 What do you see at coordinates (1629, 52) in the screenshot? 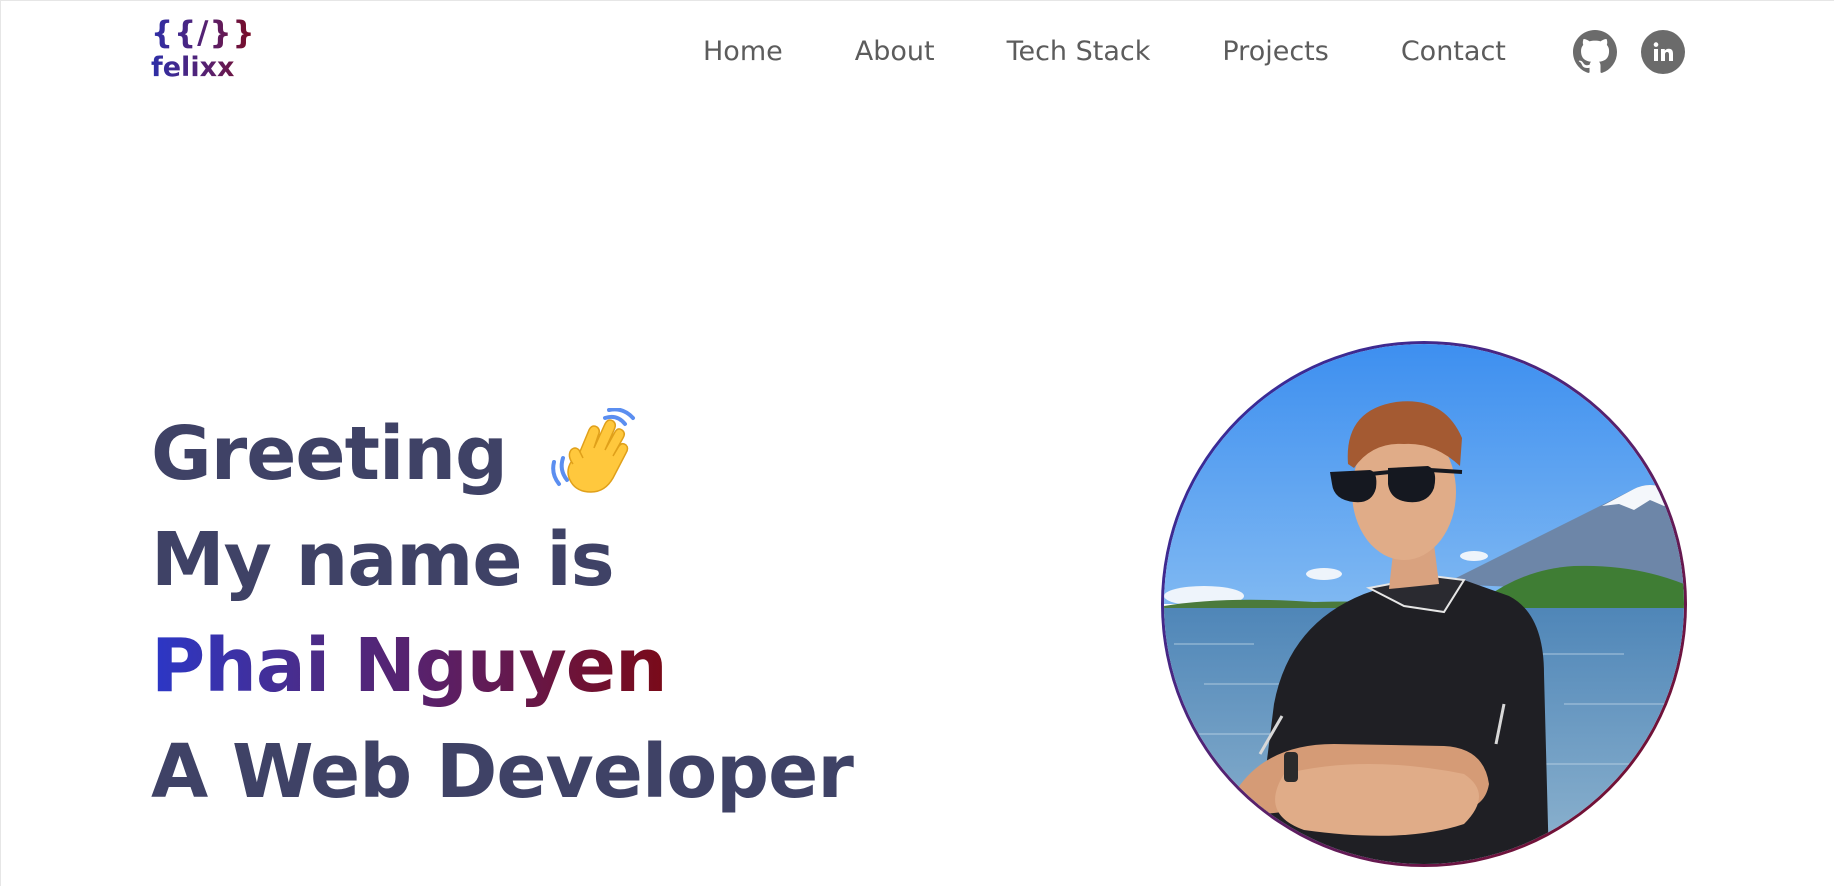
I see `social-links` at bounding box center [1629, 52].